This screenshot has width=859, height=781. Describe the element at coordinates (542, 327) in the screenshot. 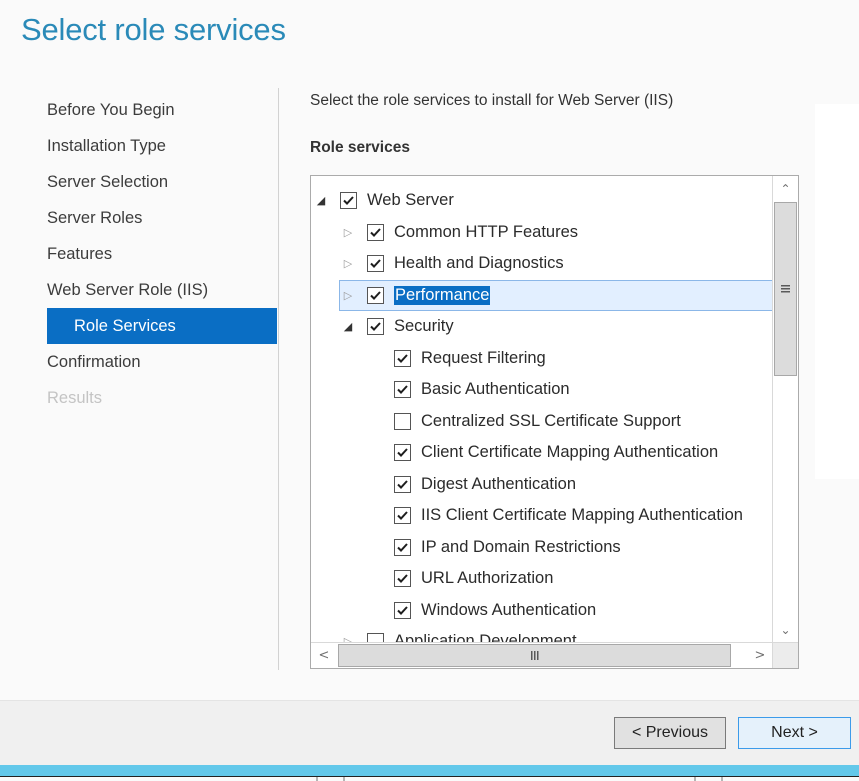

I see `tree-item: ◢ Security` at that location.